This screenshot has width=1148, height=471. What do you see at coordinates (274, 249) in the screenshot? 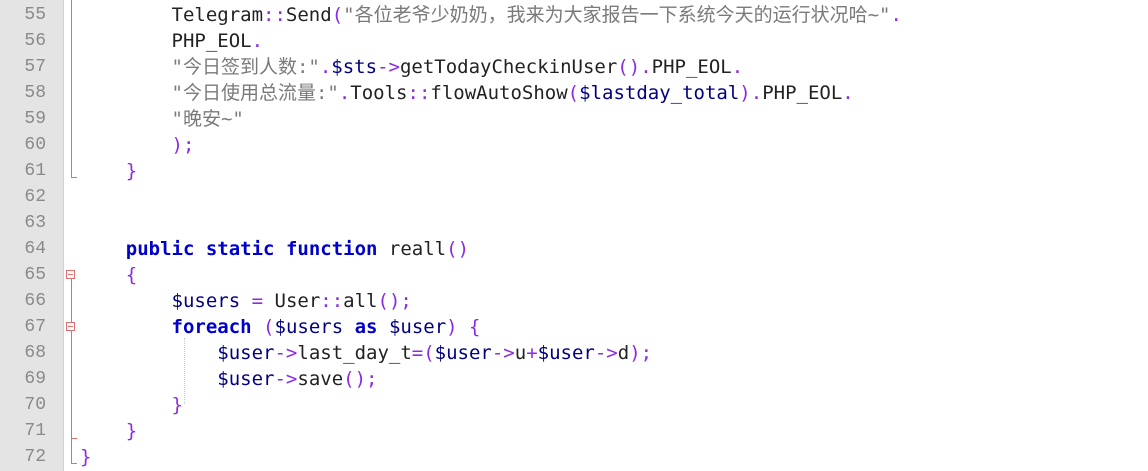
I see `code-text: public static function reall()` at bounding box center [274, 249].